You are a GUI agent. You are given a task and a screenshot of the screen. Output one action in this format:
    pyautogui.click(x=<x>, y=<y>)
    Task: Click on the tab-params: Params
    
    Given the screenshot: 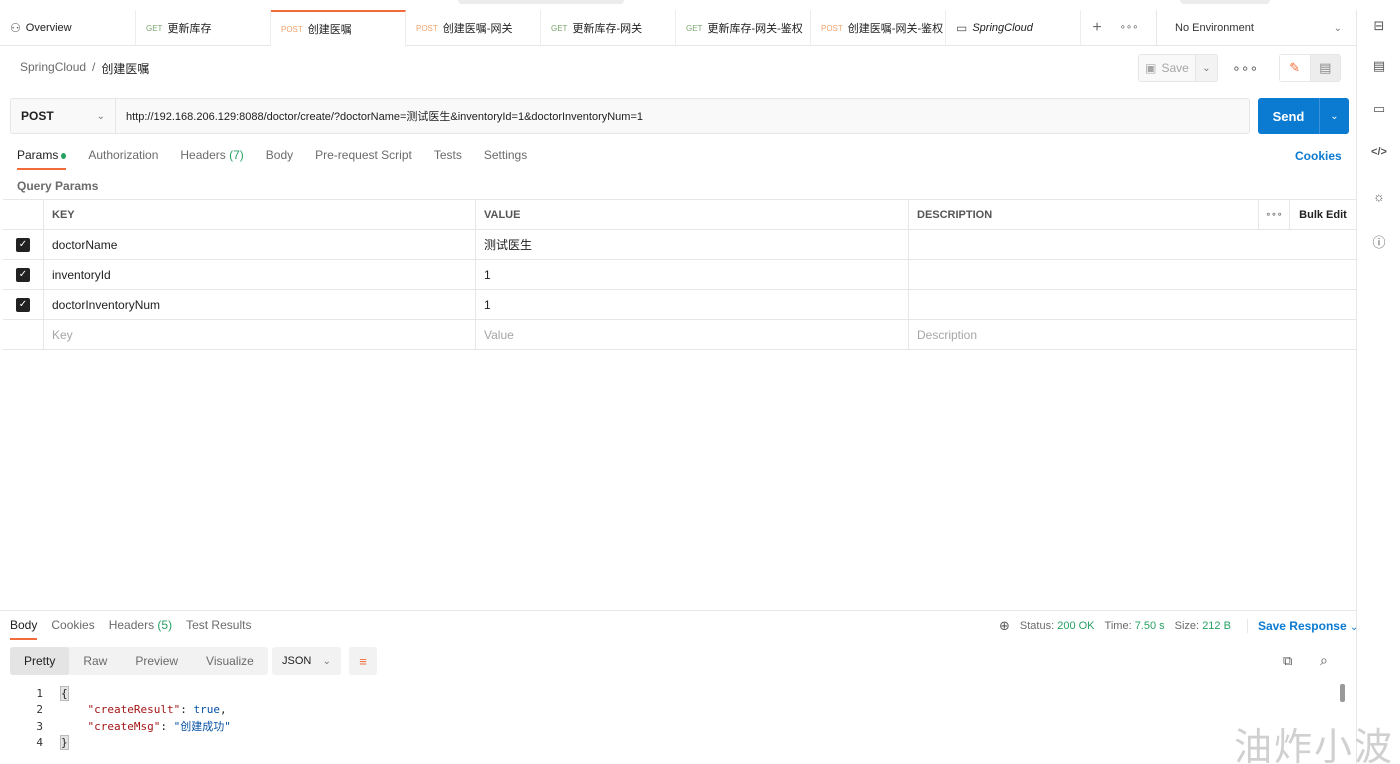 What is the action you would take?
    pyautogui.click(x=42, y=159)
    